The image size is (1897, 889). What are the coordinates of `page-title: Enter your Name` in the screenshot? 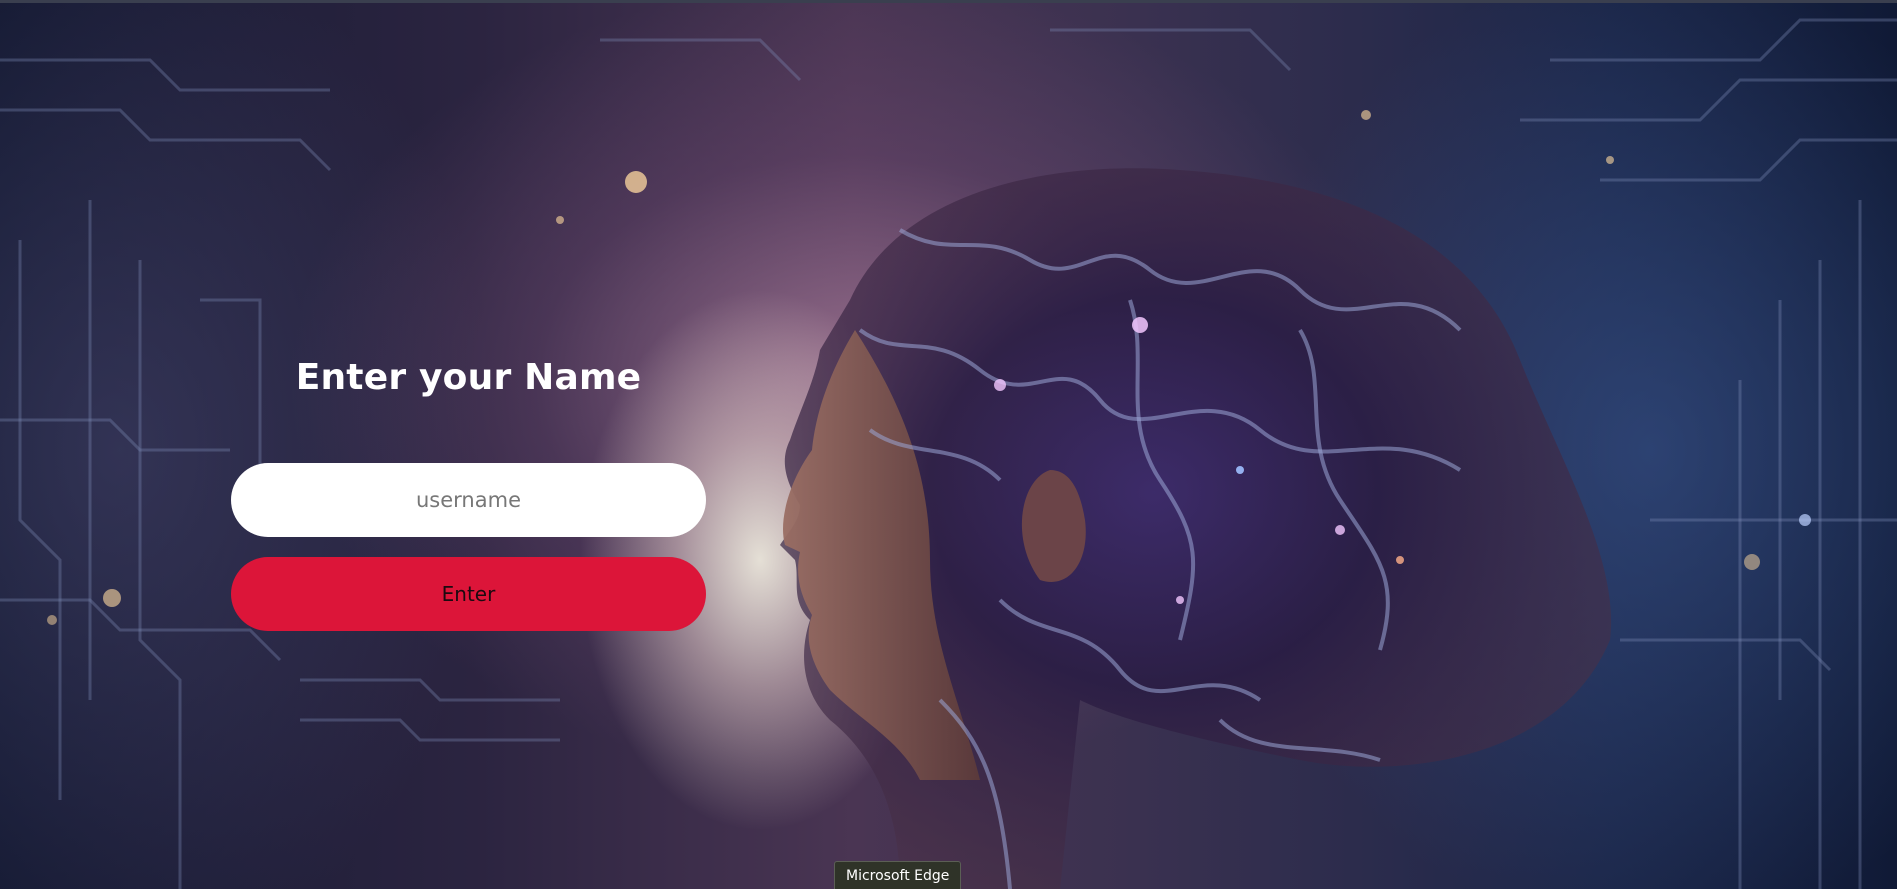 It's located at (468, 377).